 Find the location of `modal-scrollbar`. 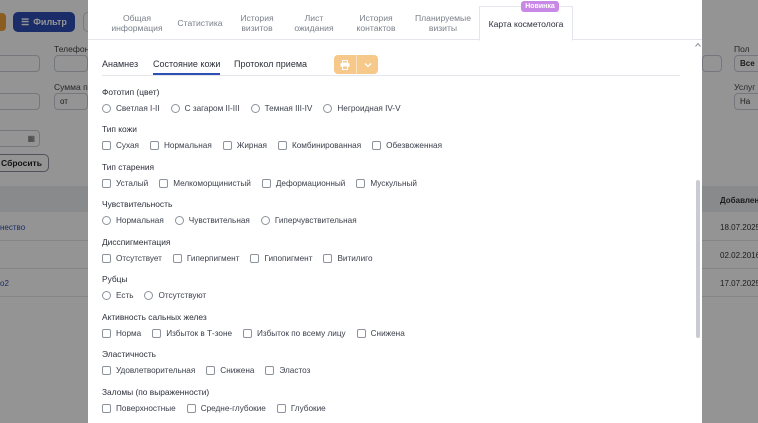

modal-scrollbar is located at coordinates (698, 259).